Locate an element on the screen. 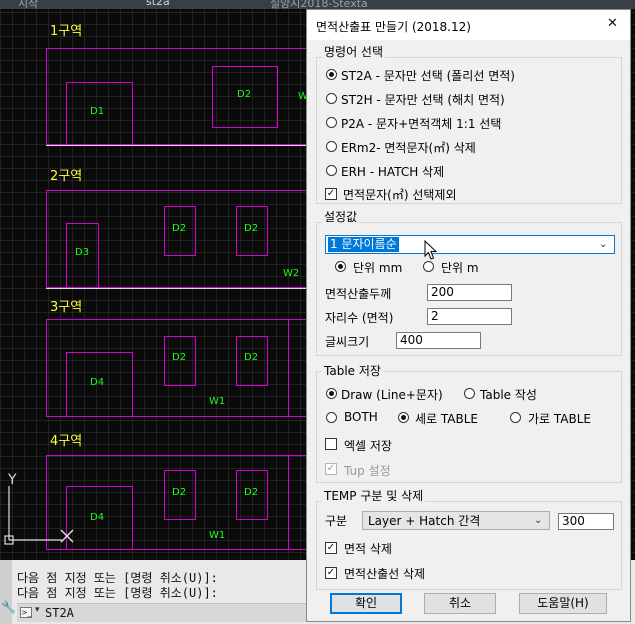 This screenshot has width=635, height=624. dialog-title: 면적산출표 만들기 (2018.12) is located at coordinates (393, 27).